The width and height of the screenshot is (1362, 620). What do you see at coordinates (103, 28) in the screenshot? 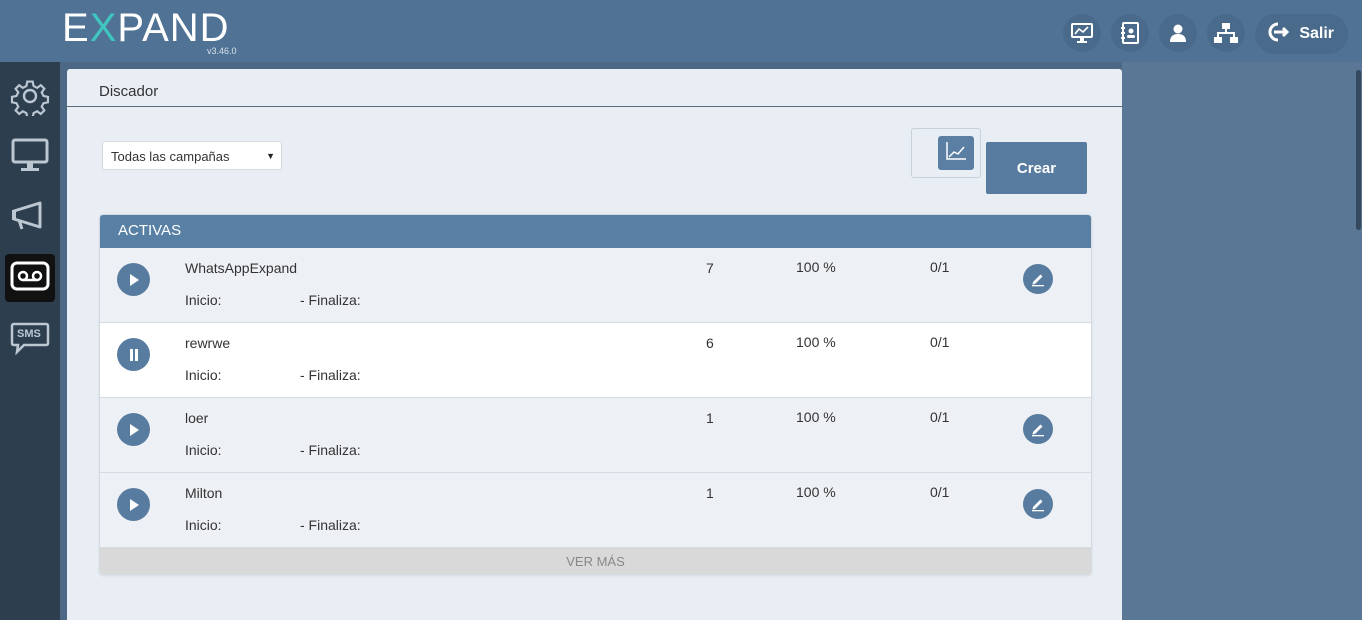
I see `logo-x: X` at bounding box center [103, 28].